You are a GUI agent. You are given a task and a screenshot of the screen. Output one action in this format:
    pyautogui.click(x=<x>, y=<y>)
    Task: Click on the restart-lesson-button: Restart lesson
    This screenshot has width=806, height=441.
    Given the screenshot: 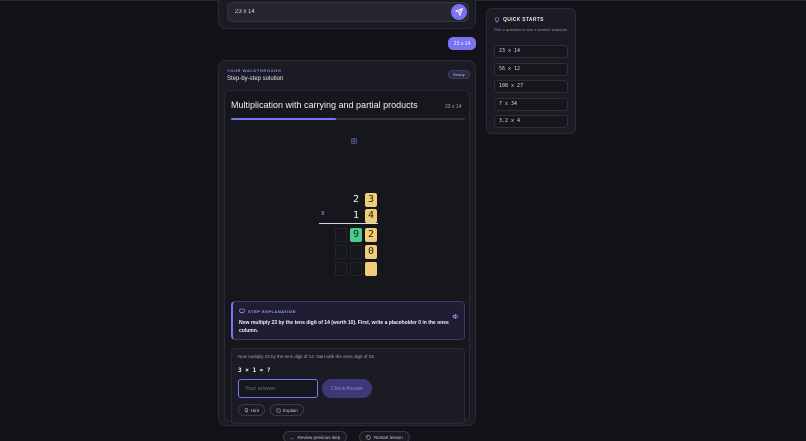 What is the action you would take?
    pyautogui.click(x=384, y=436)
    